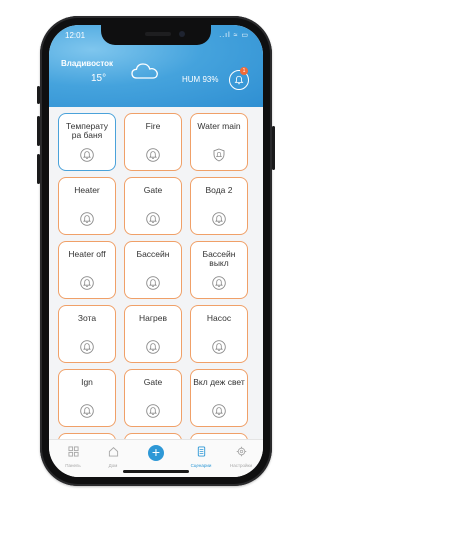 This screenshot has width=450, height=551. What do you see at coordinates (234, 35) in the screenshot?
I see `status-icons: ..ıl ≈ ▭` at bounding box center [234, 35].